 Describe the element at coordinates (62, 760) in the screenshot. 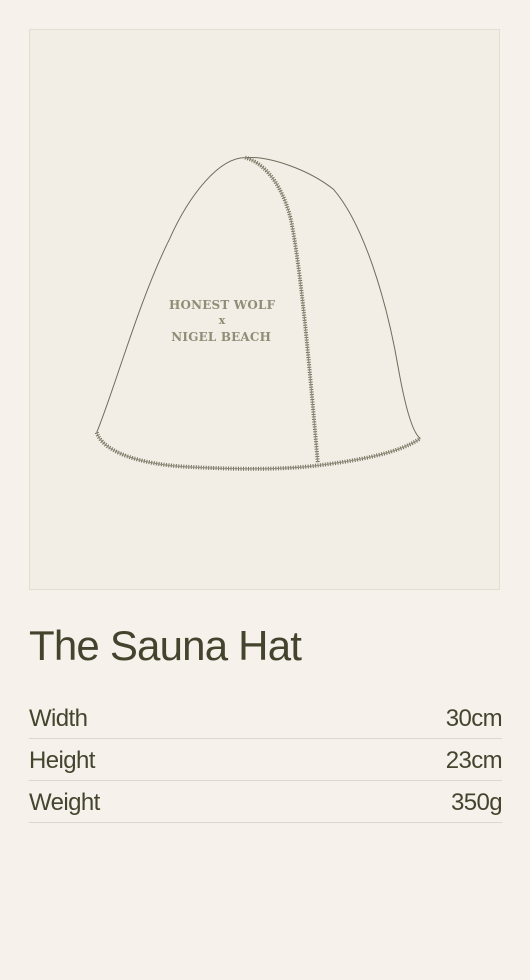

I see `spec-label: Height` at that location.